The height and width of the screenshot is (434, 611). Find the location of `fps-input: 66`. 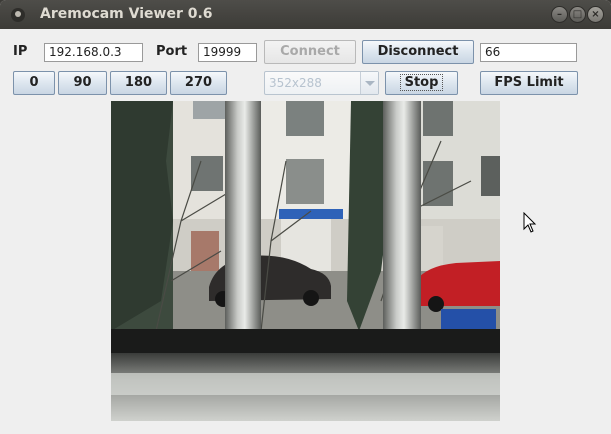

fps-input: 66 is located at coordinates (528, 52).